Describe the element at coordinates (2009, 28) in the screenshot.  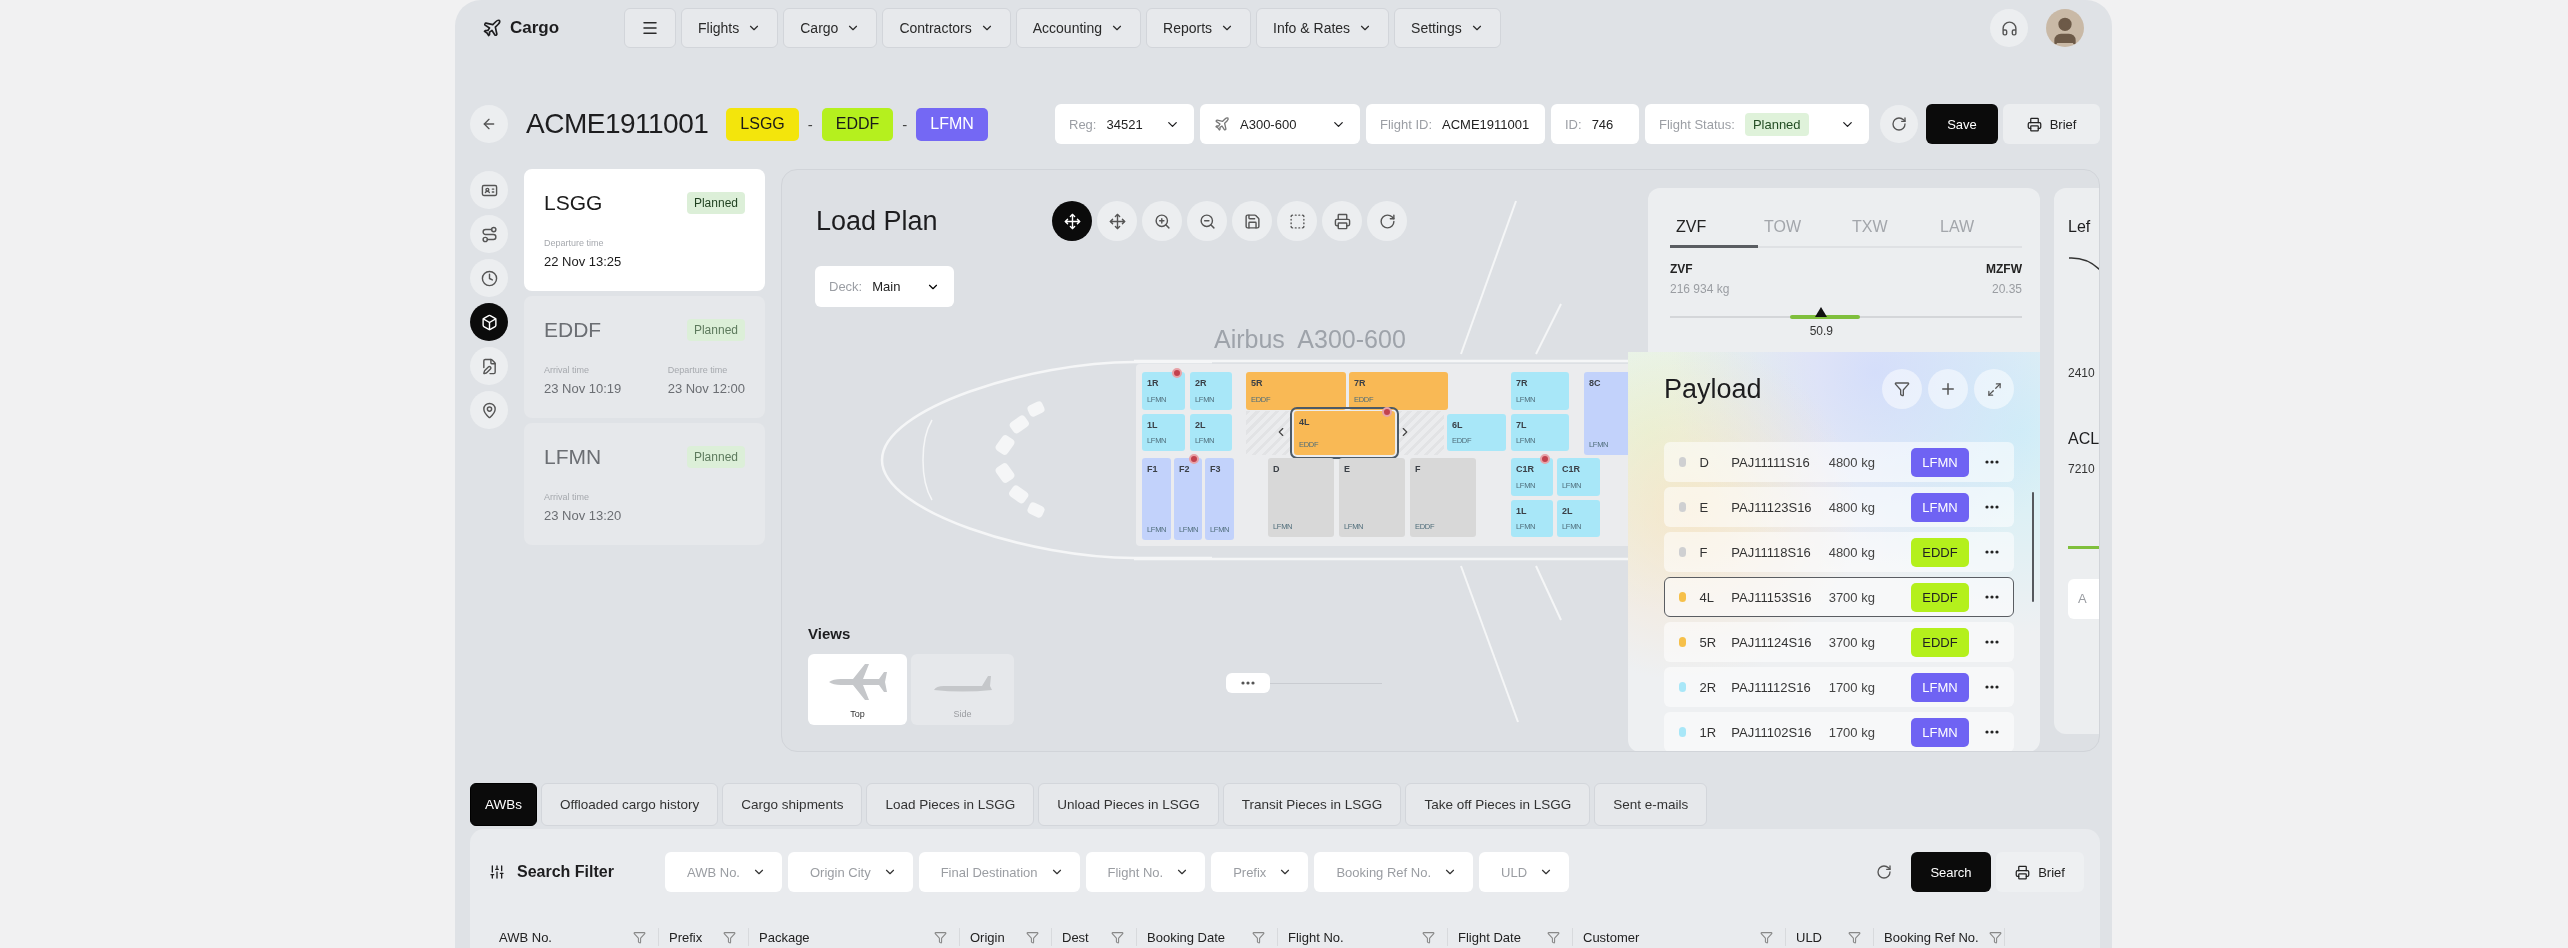
I see `support-button` at that location.